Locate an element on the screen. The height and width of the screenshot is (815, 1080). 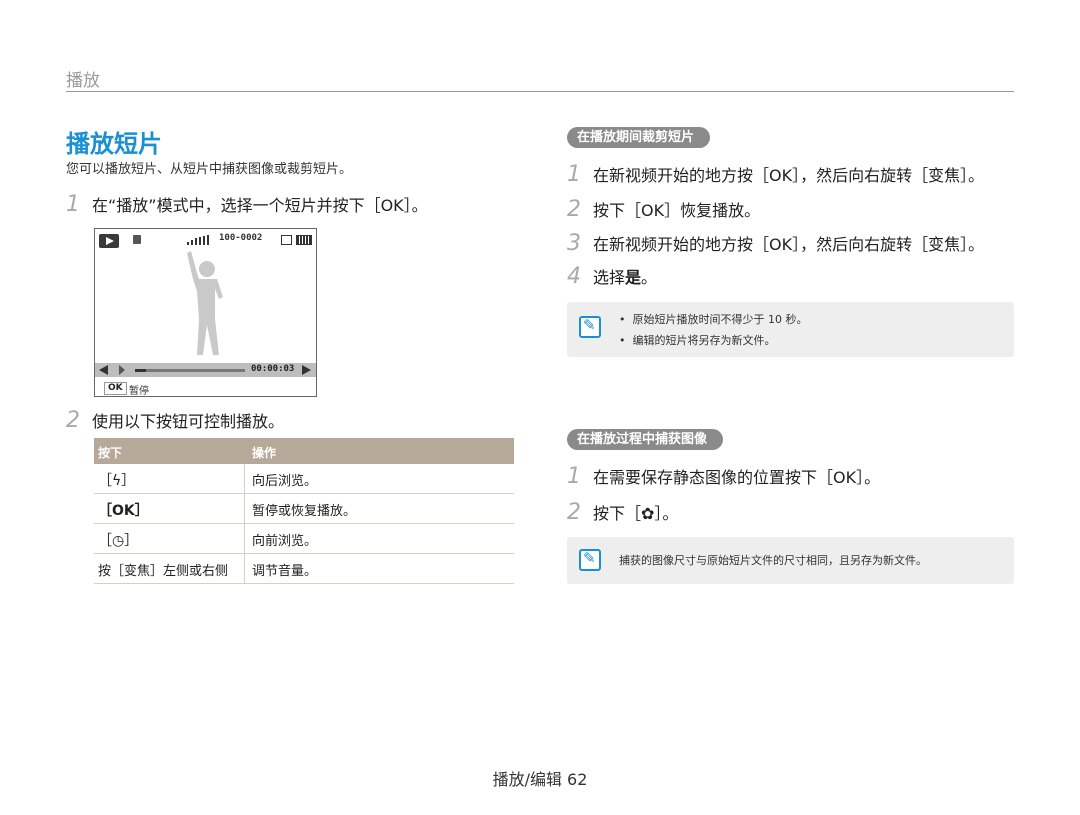
step-1: 1 在“播放”模式中，选择一个短片并按下［OK］。 is located at coordinates (247, 204).